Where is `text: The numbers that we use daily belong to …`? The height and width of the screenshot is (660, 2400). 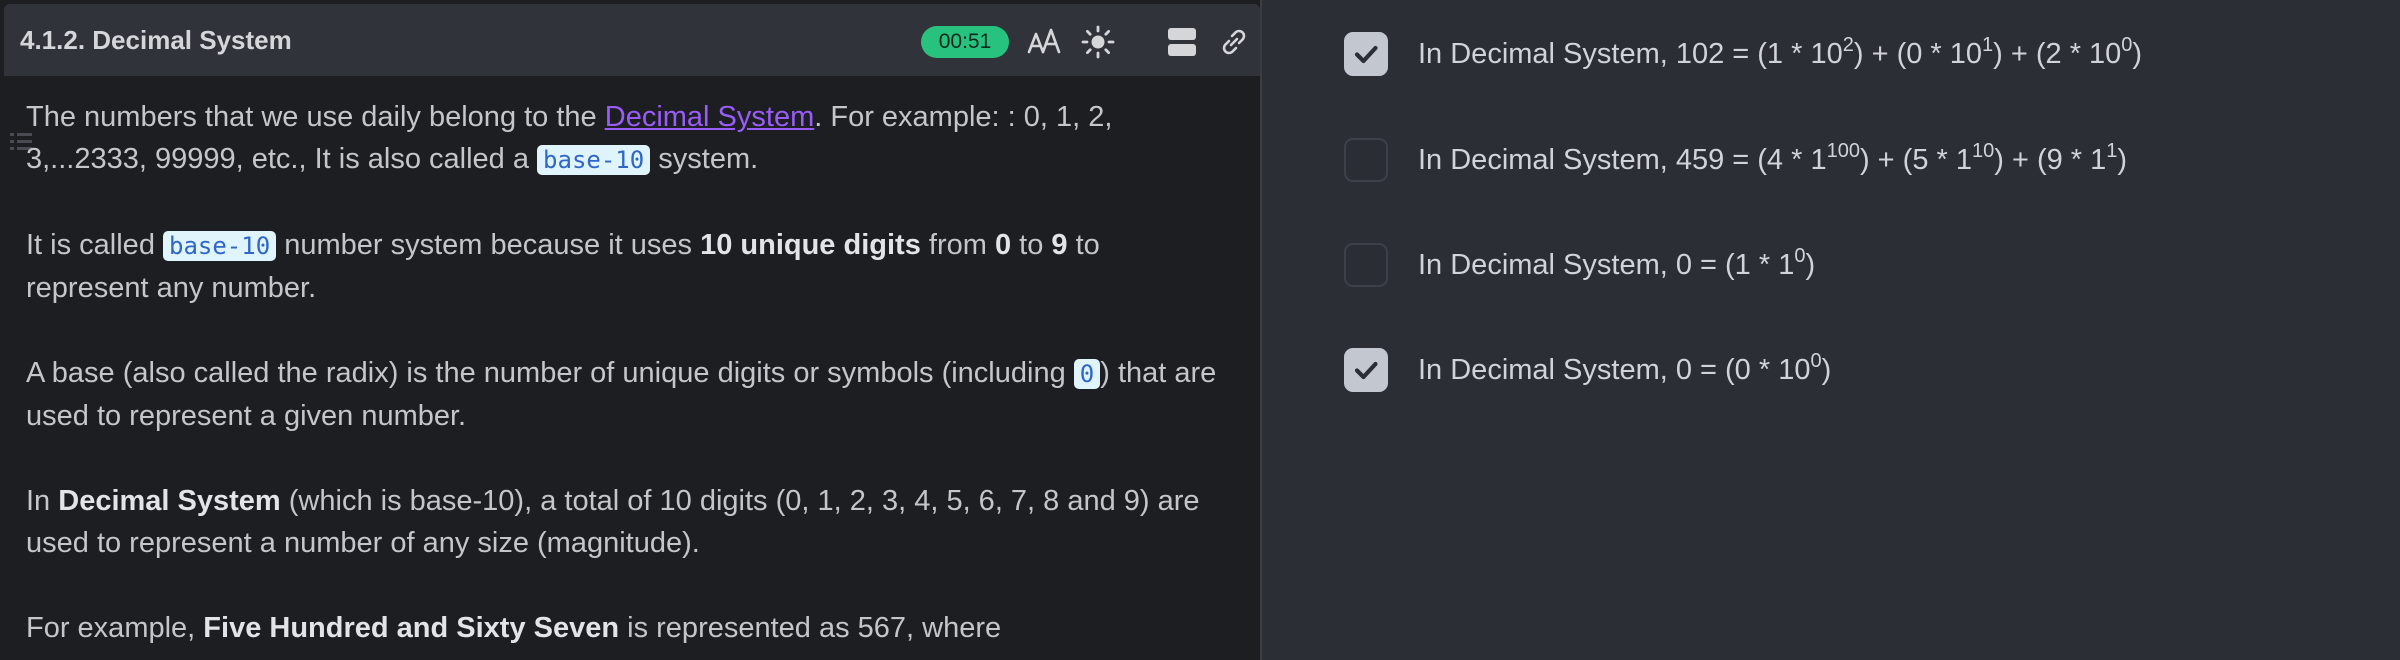 text: The numbers that we use daily belong to … is located at coordinates (315, 117).